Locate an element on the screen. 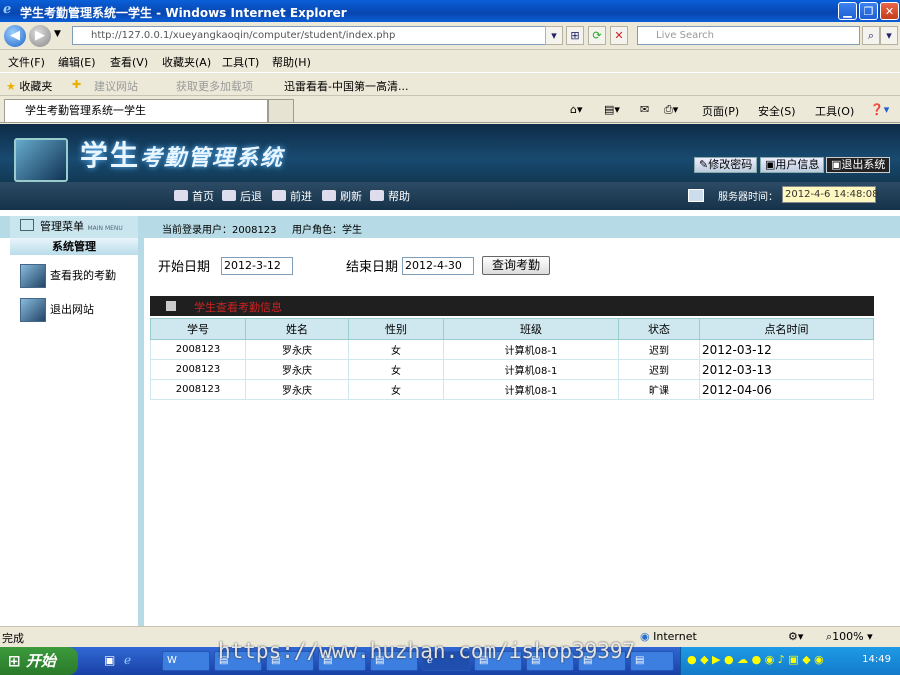 The image size is (900, 675). sidebar-header-en: MAIN MENU is located at coordinates (105, 228).